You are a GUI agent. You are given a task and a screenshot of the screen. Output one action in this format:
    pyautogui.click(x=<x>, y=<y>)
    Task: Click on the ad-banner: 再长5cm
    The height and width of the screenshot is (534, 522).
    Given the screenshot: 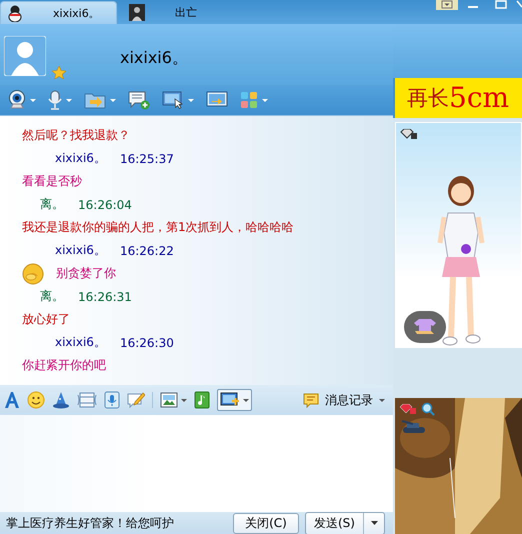 What is the action you would take?
    pyautogui.click(x=457, y=98)
    